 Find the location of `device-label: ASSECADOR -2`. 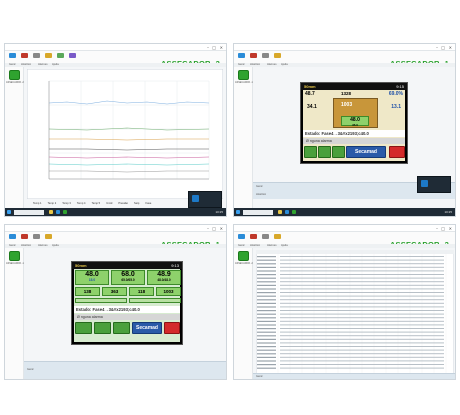

device-label: ASSECADOR -2 is located at coordinates (244, 263).